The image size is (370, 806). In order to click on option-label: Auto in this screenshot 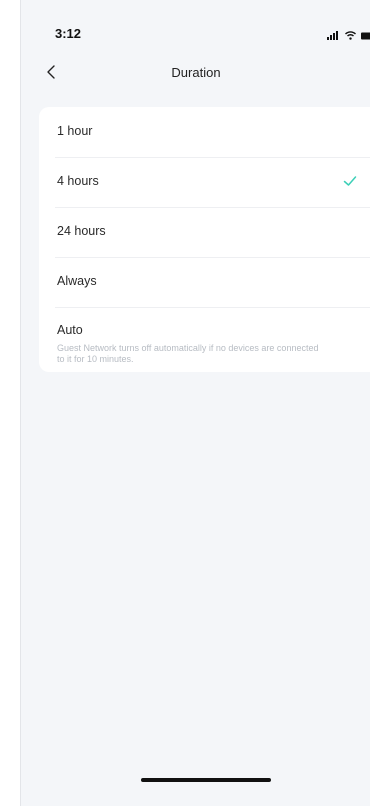, I will do `click(70, 330)`.